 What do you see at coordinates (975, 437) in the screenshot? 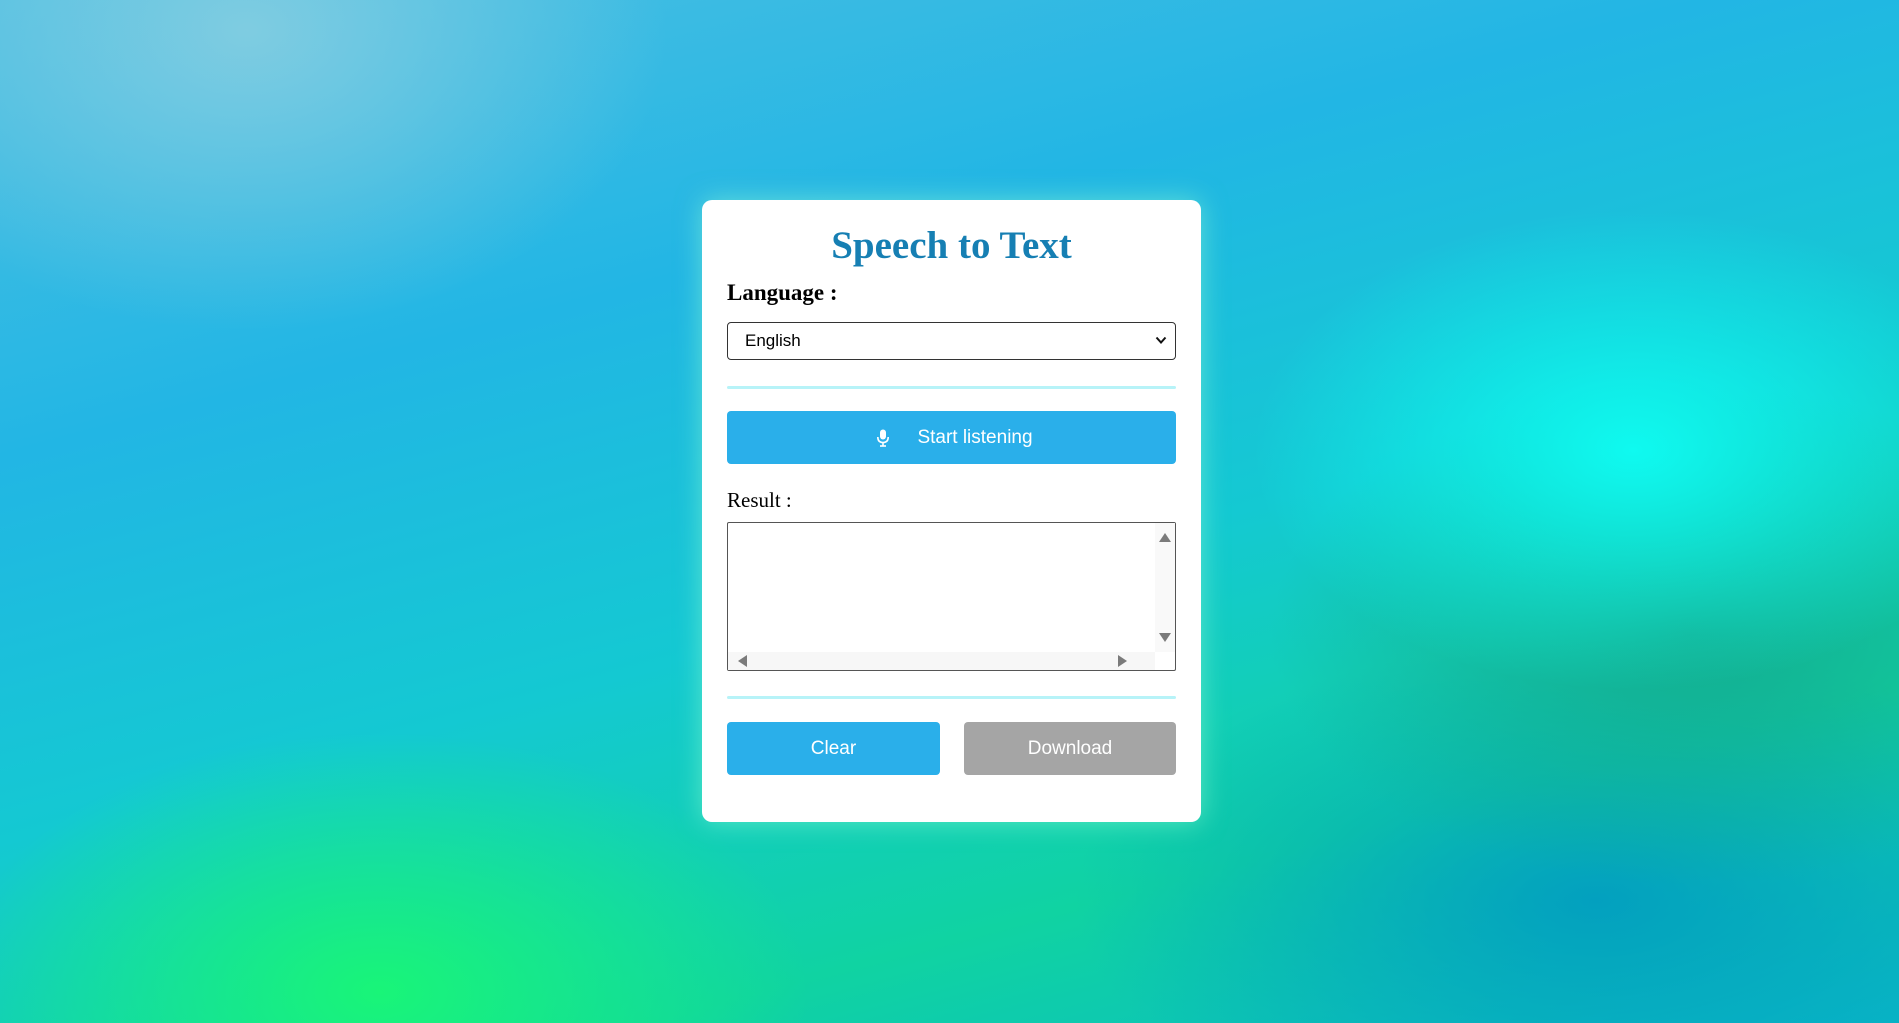
I see `start-listening-label: Start listening` at bounding box center [975, 437].